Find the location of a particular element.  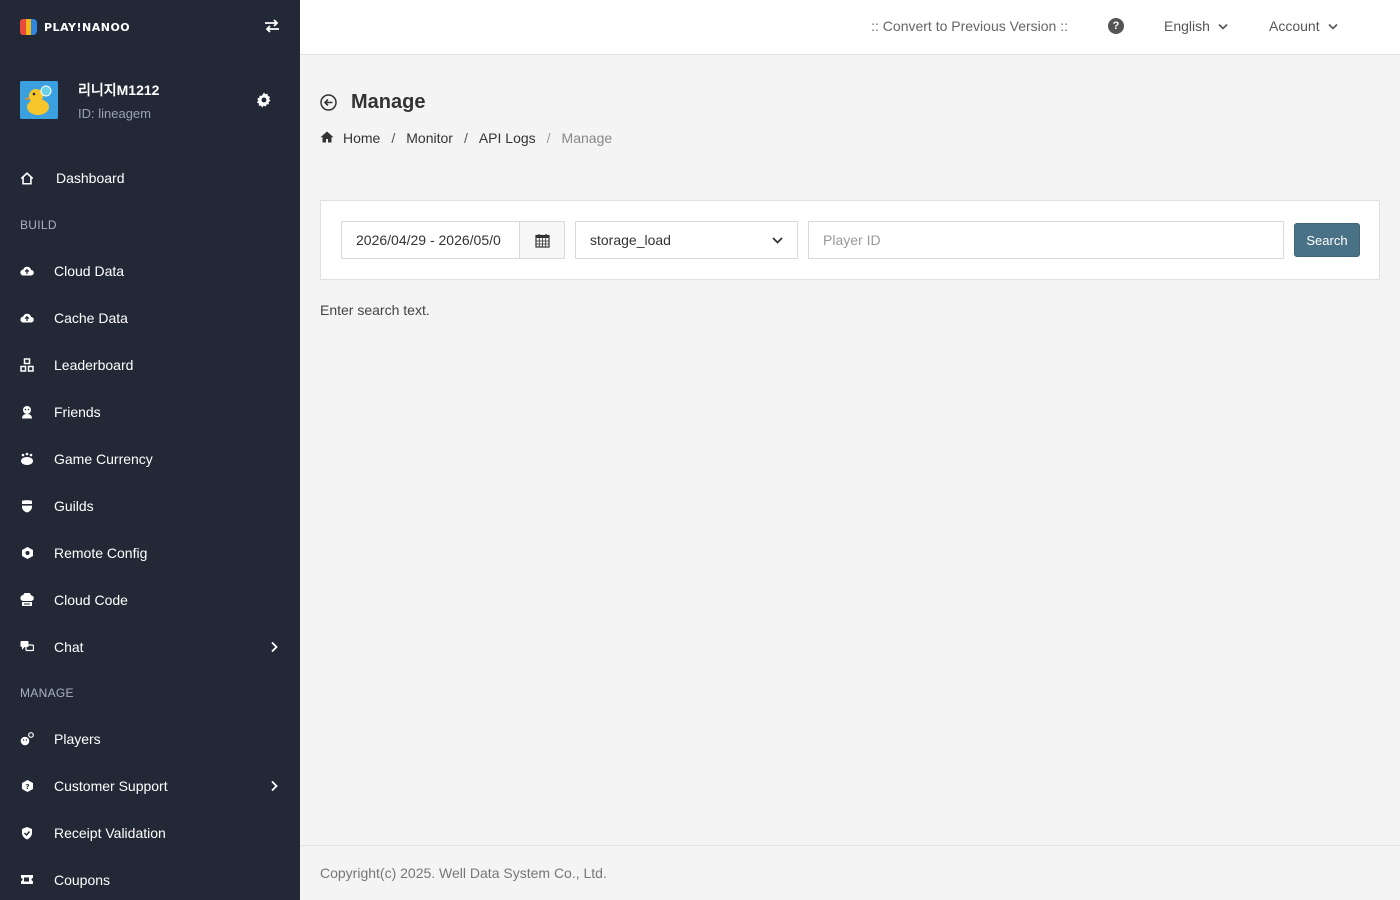

sidebar-item-label: Cloud Data is located at coordinates (89, 270).